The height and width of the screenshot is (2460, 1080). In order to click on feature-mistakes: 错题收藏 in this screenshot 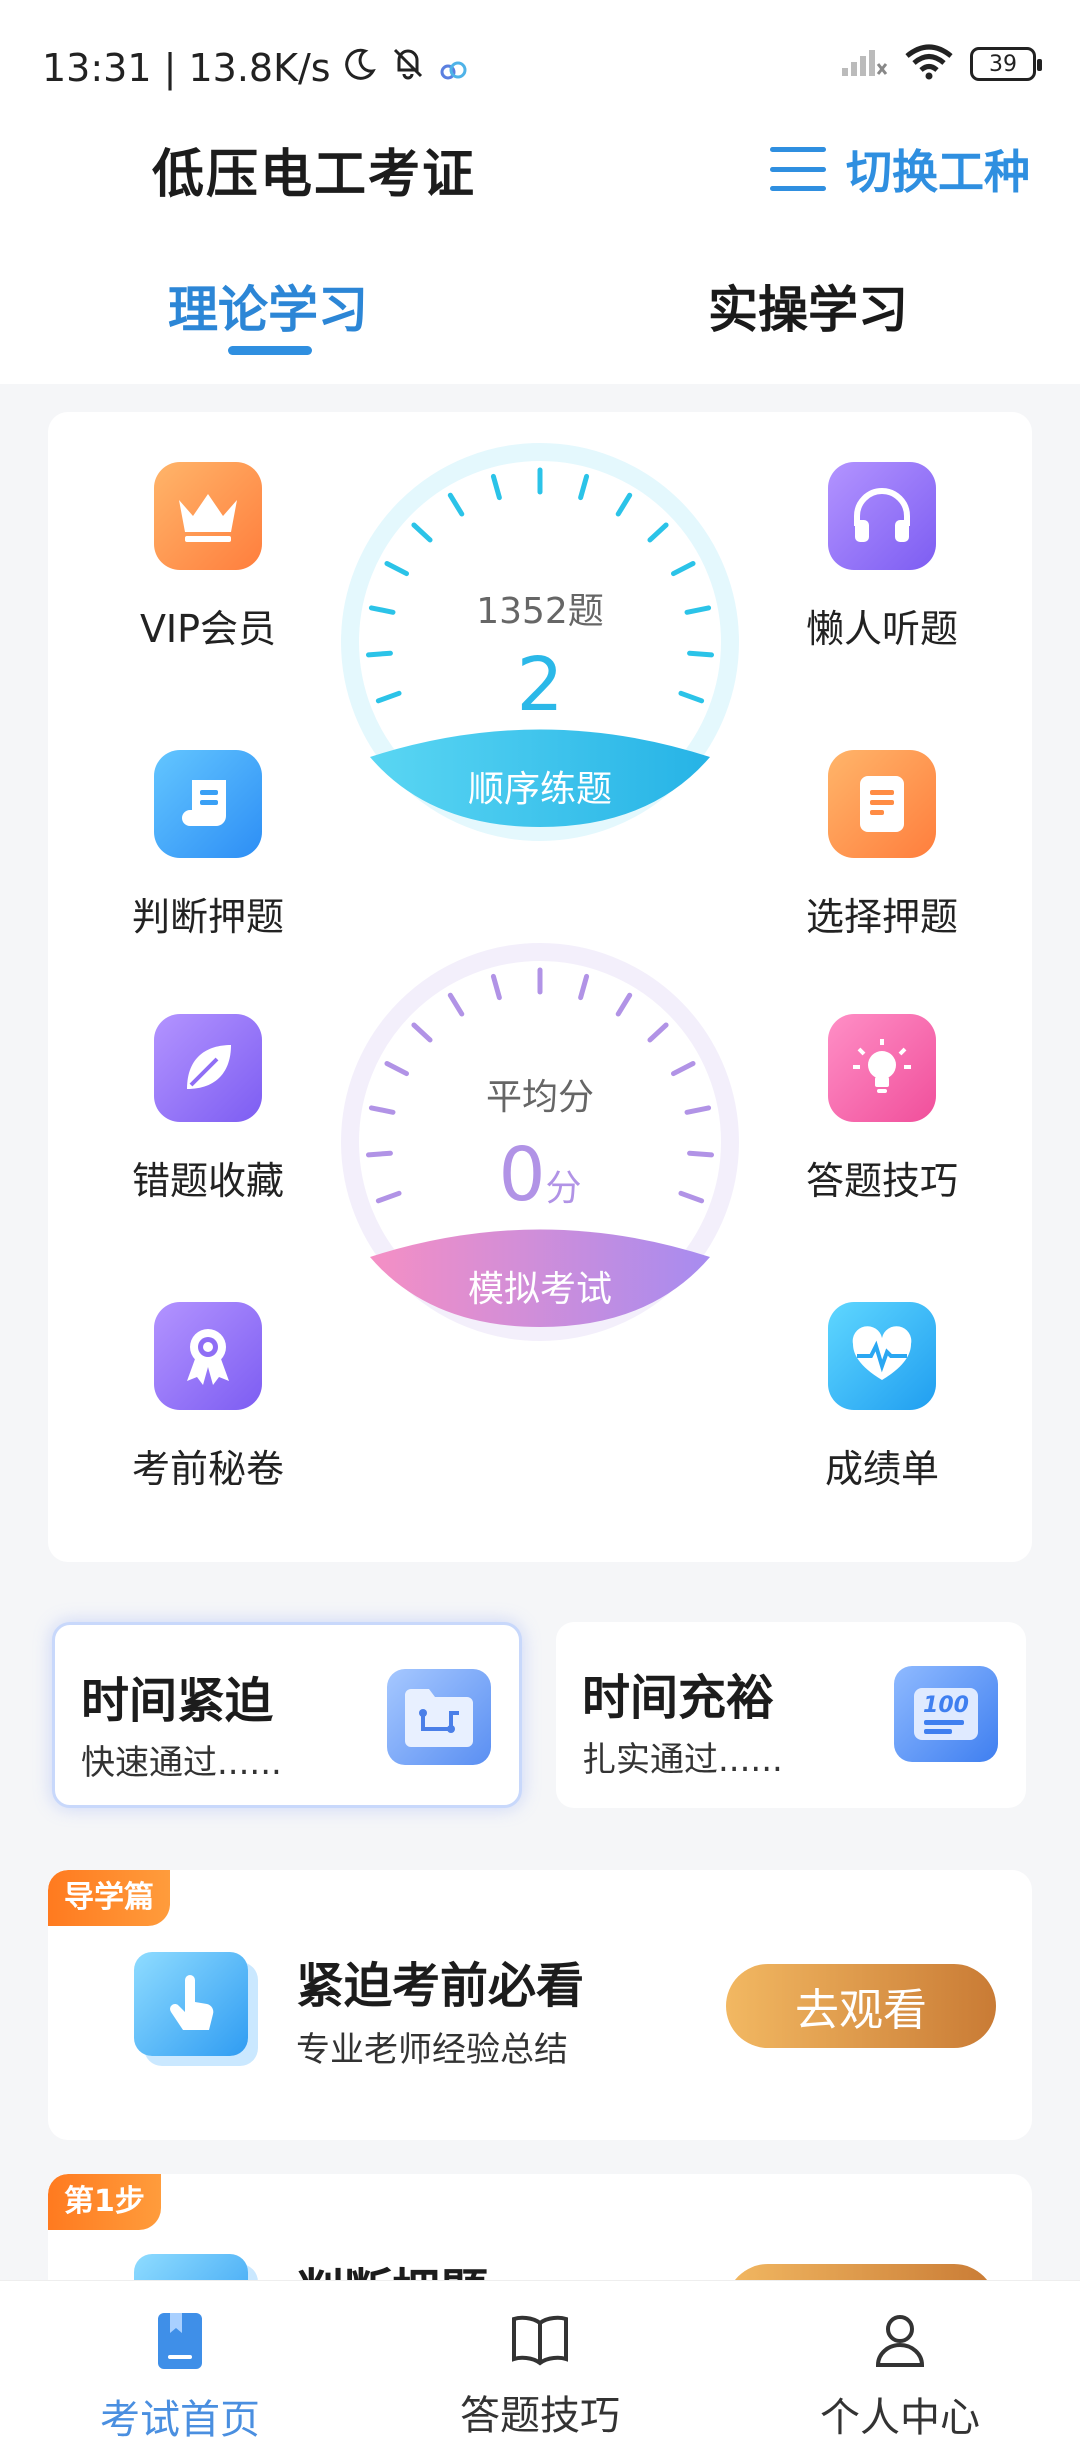, I will do `click(208, 1109)`.